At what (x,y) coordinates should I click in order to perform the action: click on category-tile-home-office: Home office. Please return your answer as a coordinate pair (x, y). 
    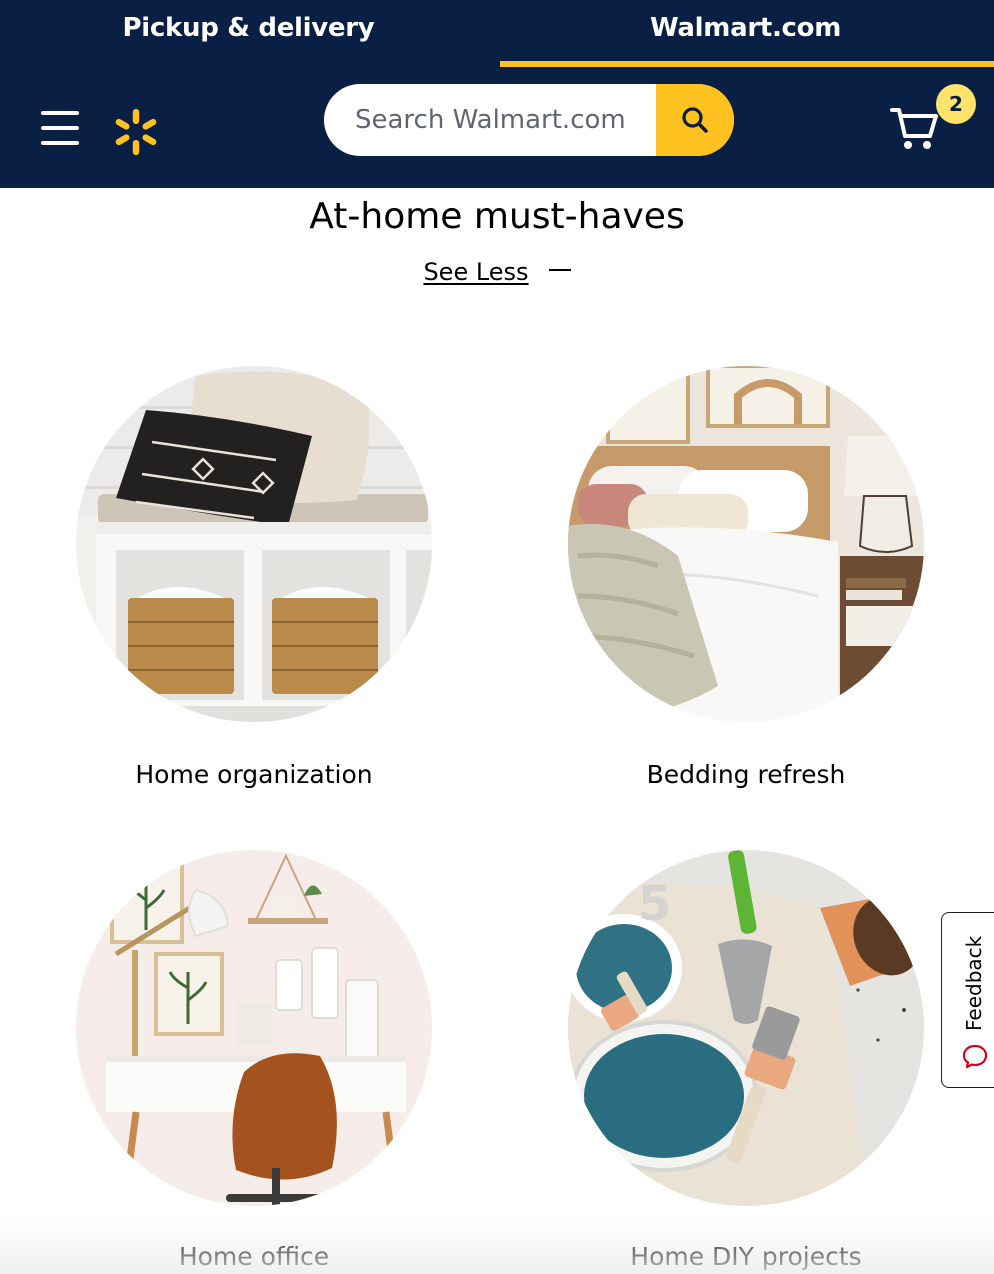
    Looking at the image, I should click on (254, 1051).